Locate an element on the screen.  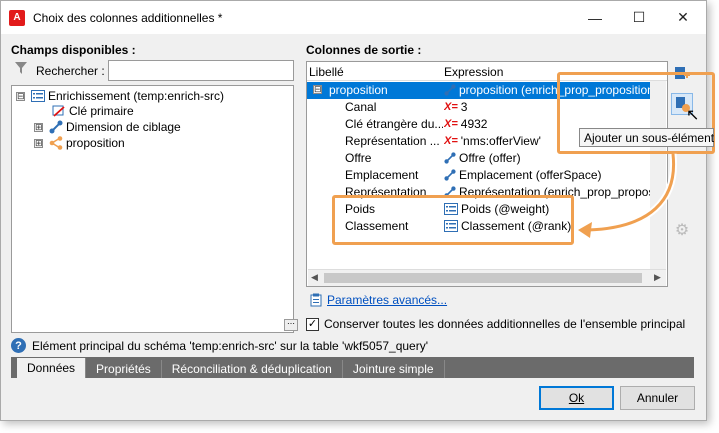
row-label: Canal is located at coordinates (361, 107).